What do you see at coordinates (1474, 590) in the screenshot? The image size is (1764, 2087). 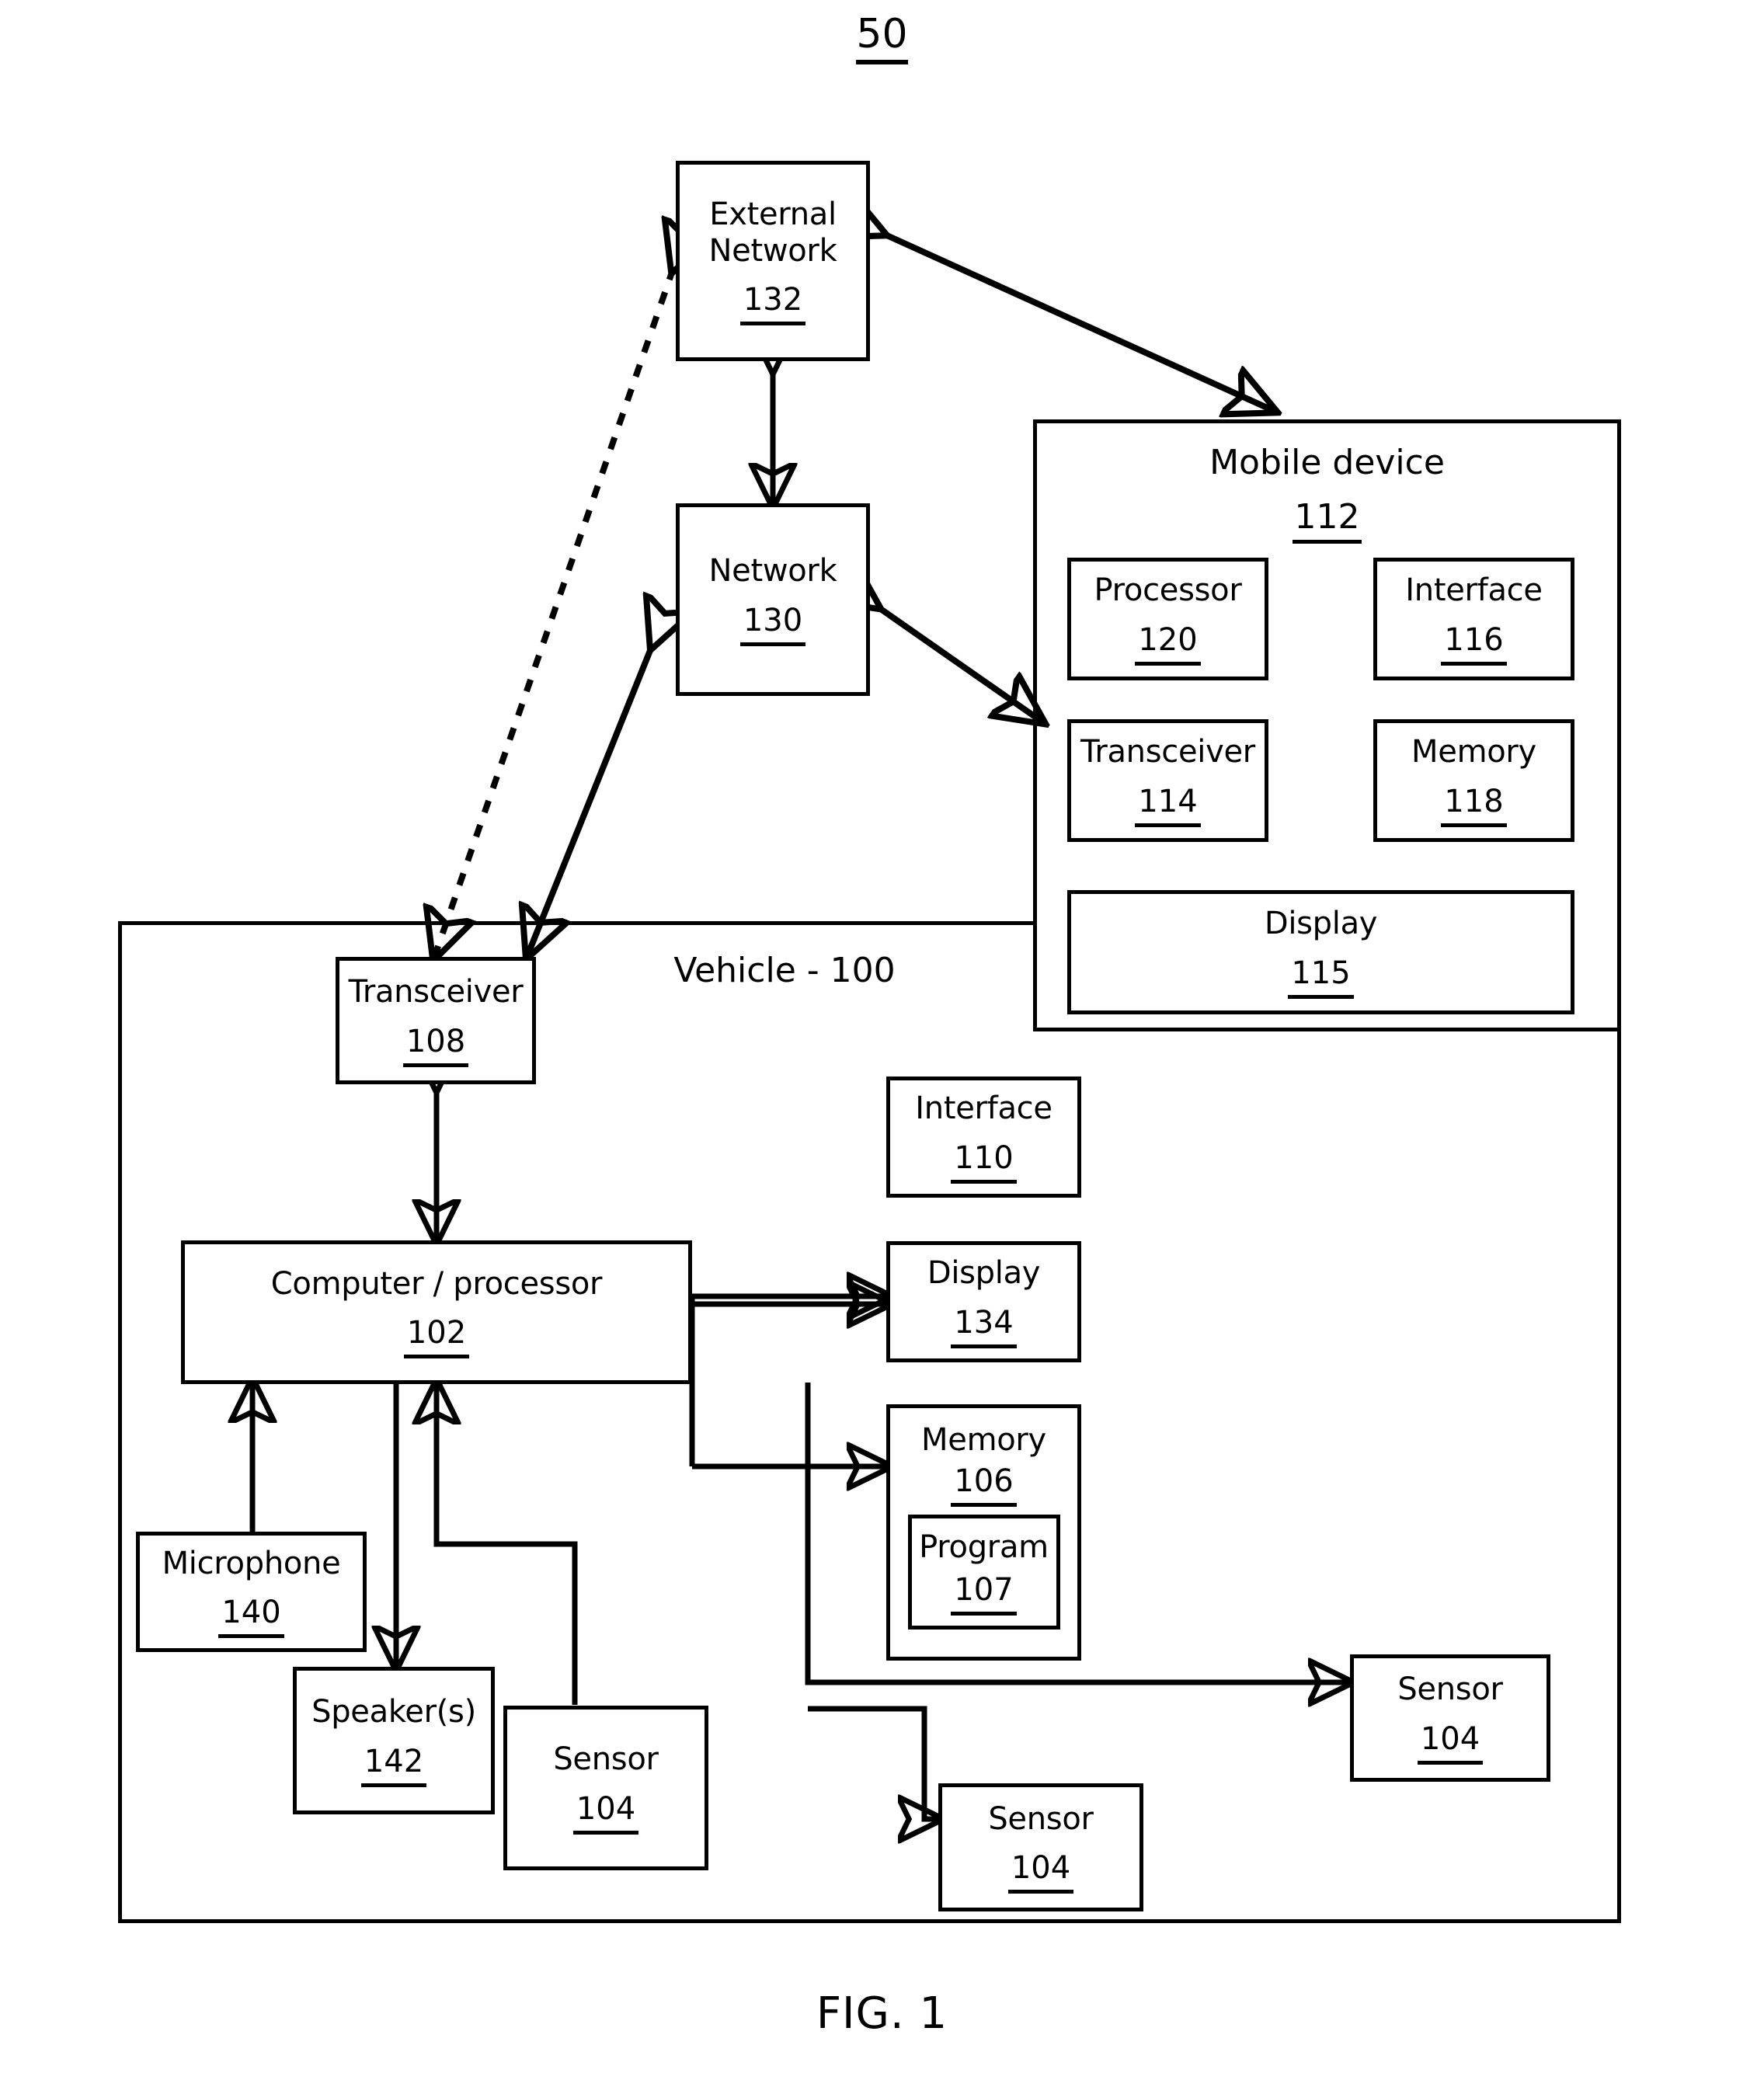 I see `node-mobile-interface-label: Interface` at bounding box center [1474, 590].